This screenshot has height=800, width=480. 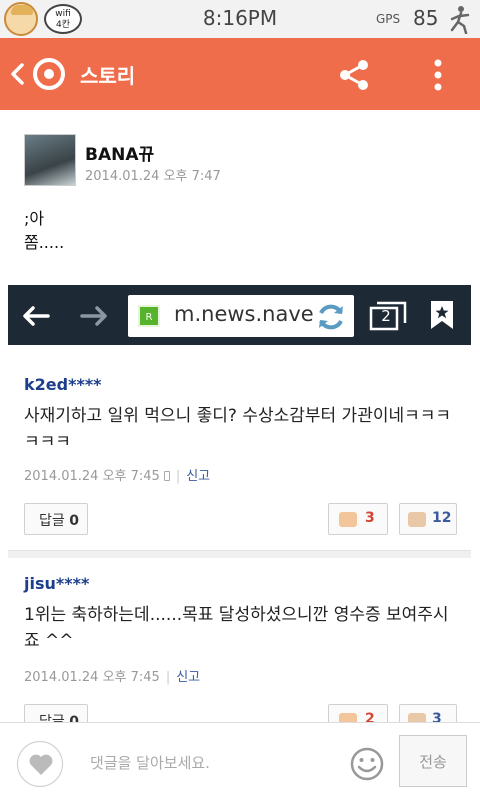 What do you see at coordinates (238, 429) in the screenshot?
I see `comment-text: 사재기하고 일위 먹으니 좋디? 수상소감부터 가관이네ㅋㅋㅋㅋㅋㅋ` at bounding box center [238, 429].